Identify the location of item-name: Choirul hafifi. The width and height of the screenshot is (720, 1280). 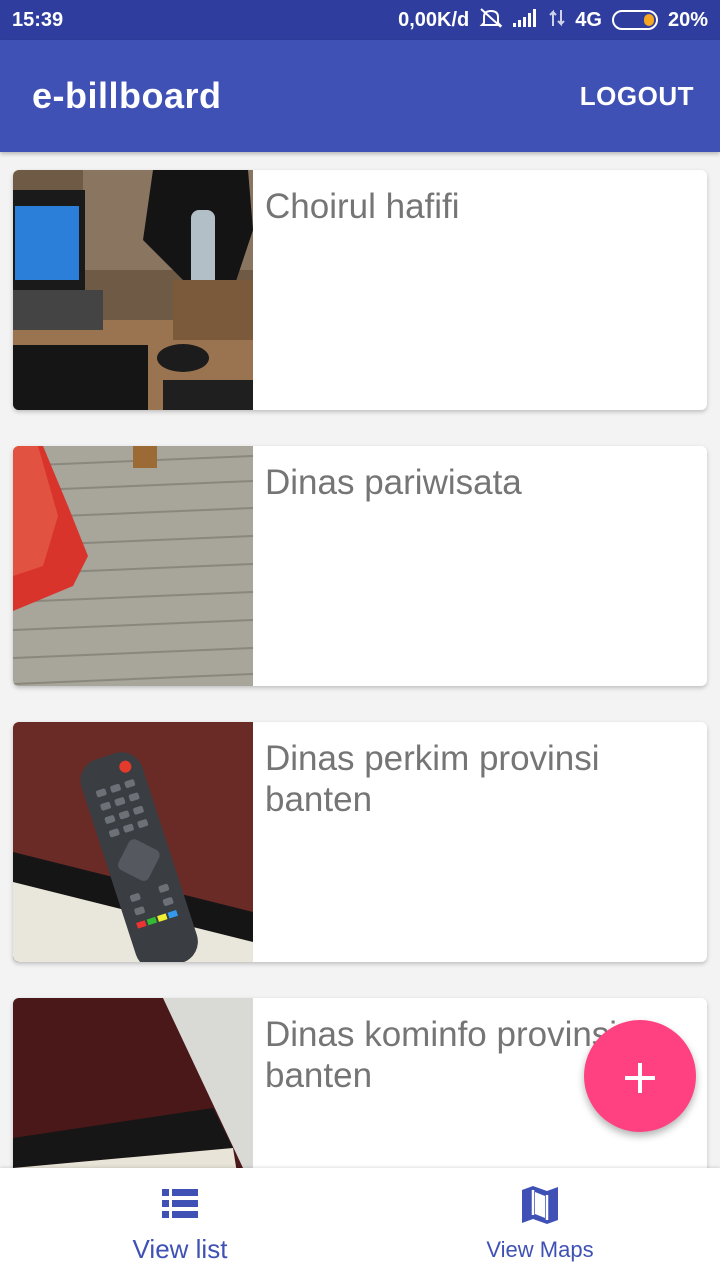
(362, 206).